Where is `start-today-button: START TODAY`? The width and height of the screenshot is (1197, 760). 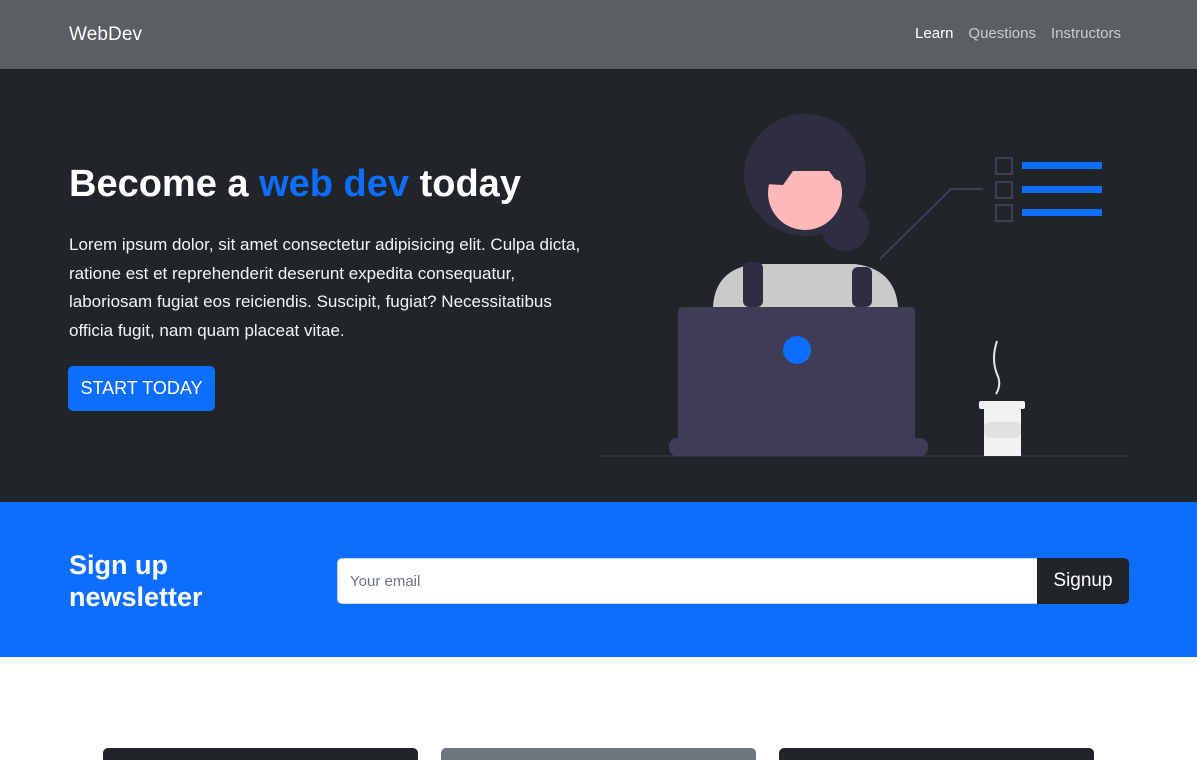 start-today-button: START TODAY is located at coordinates (141, 388).